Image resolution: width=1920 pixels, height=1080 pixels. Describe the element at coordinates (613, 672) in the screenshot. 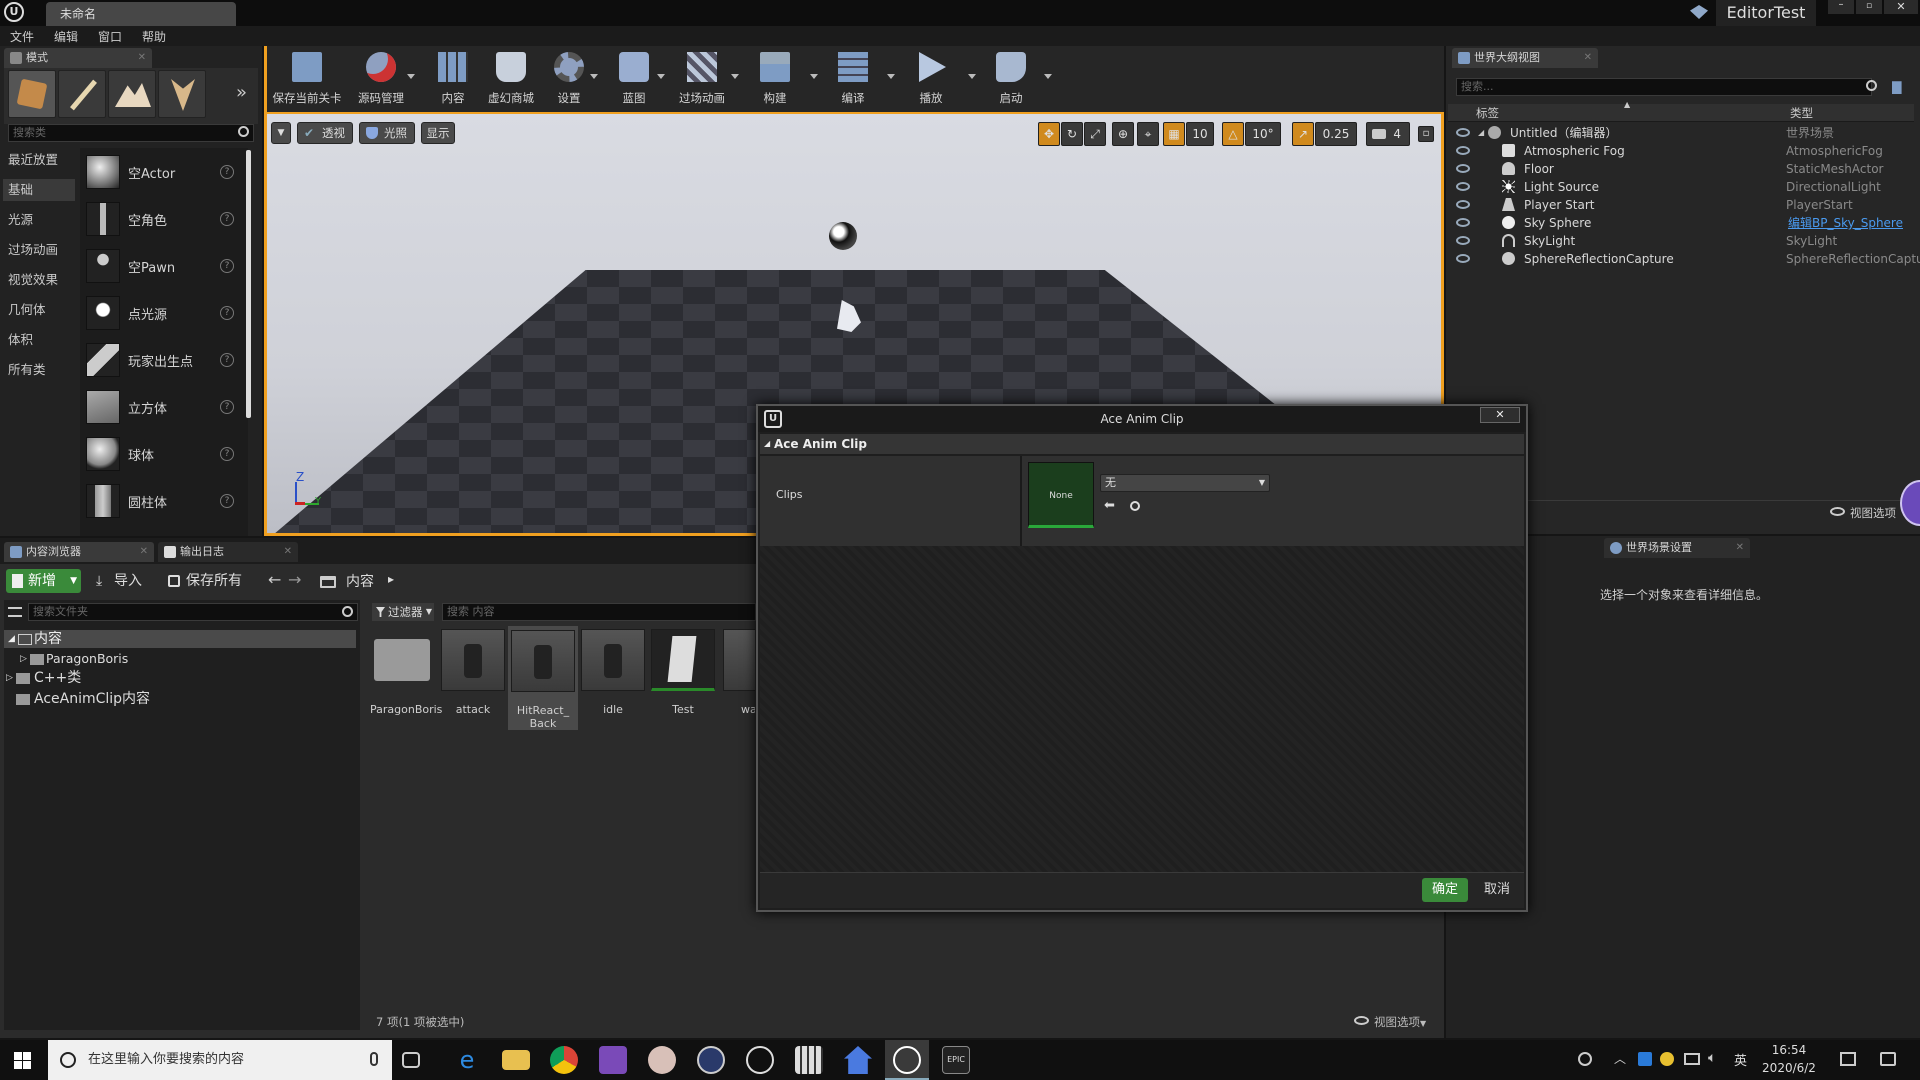

I see `asset-idle: idle` at that location.